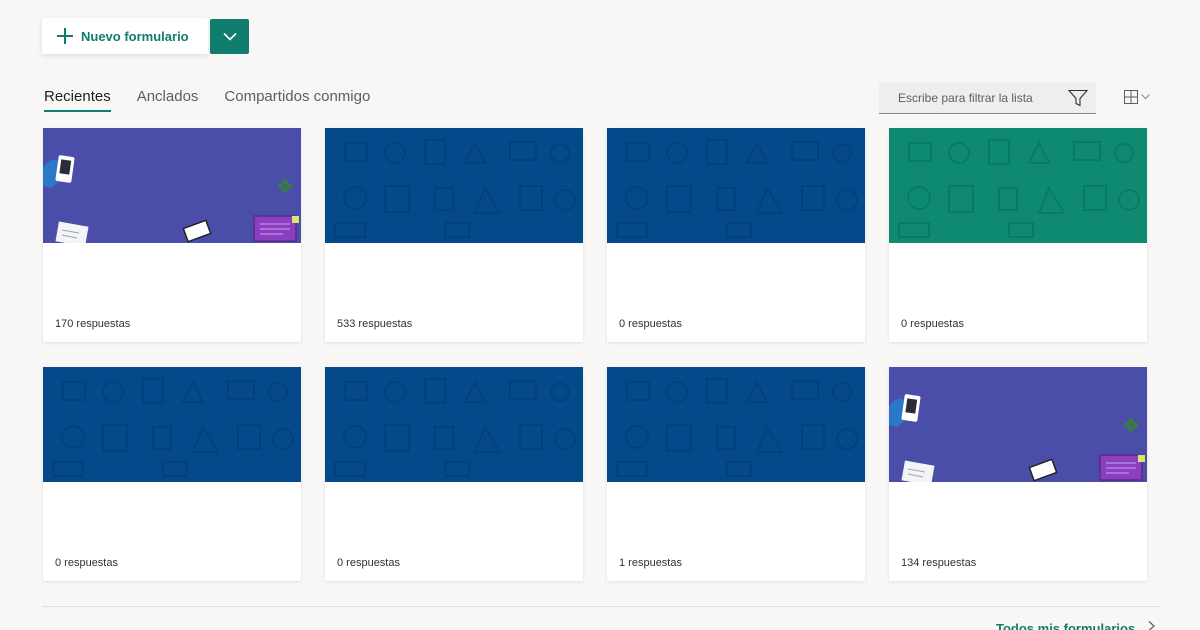  I want to click on tab-anclados: Anclados, so click(168, 100).